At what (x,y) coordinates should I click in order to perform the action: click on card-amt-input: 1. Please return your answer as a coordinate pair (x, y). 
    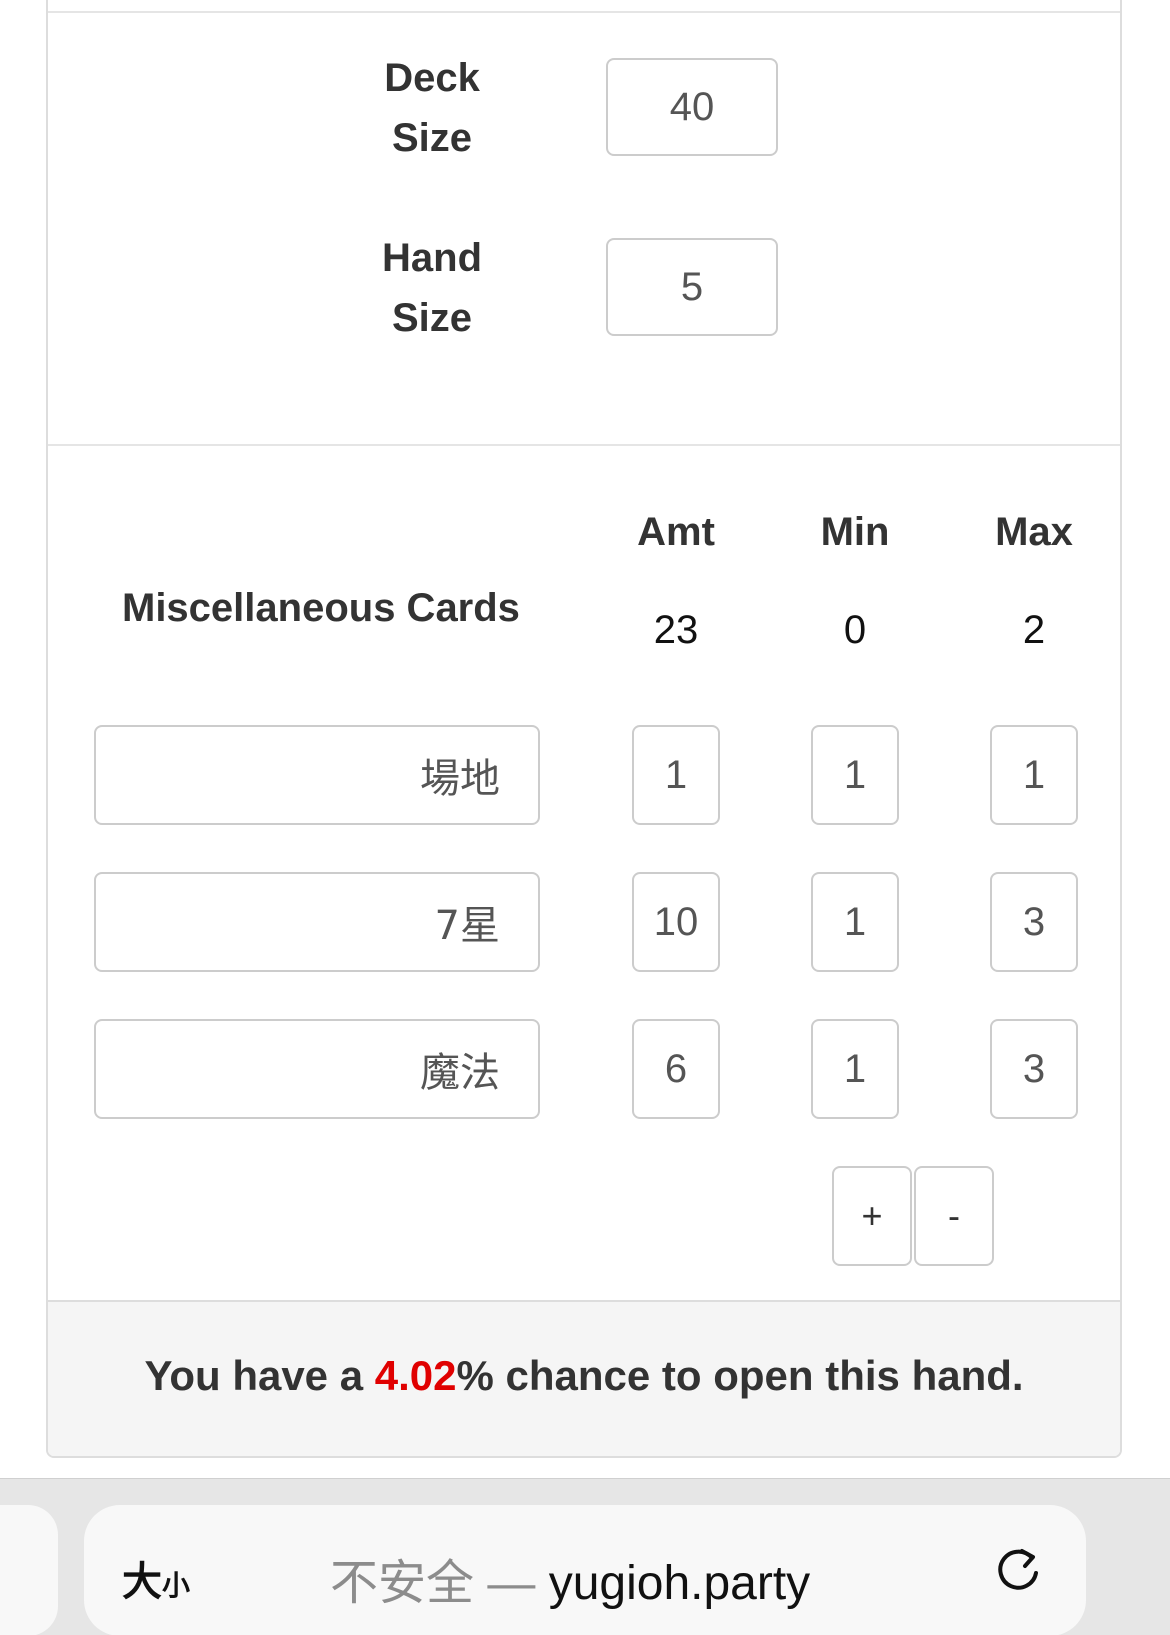
    Looking at the image, I should click on (676, 775).